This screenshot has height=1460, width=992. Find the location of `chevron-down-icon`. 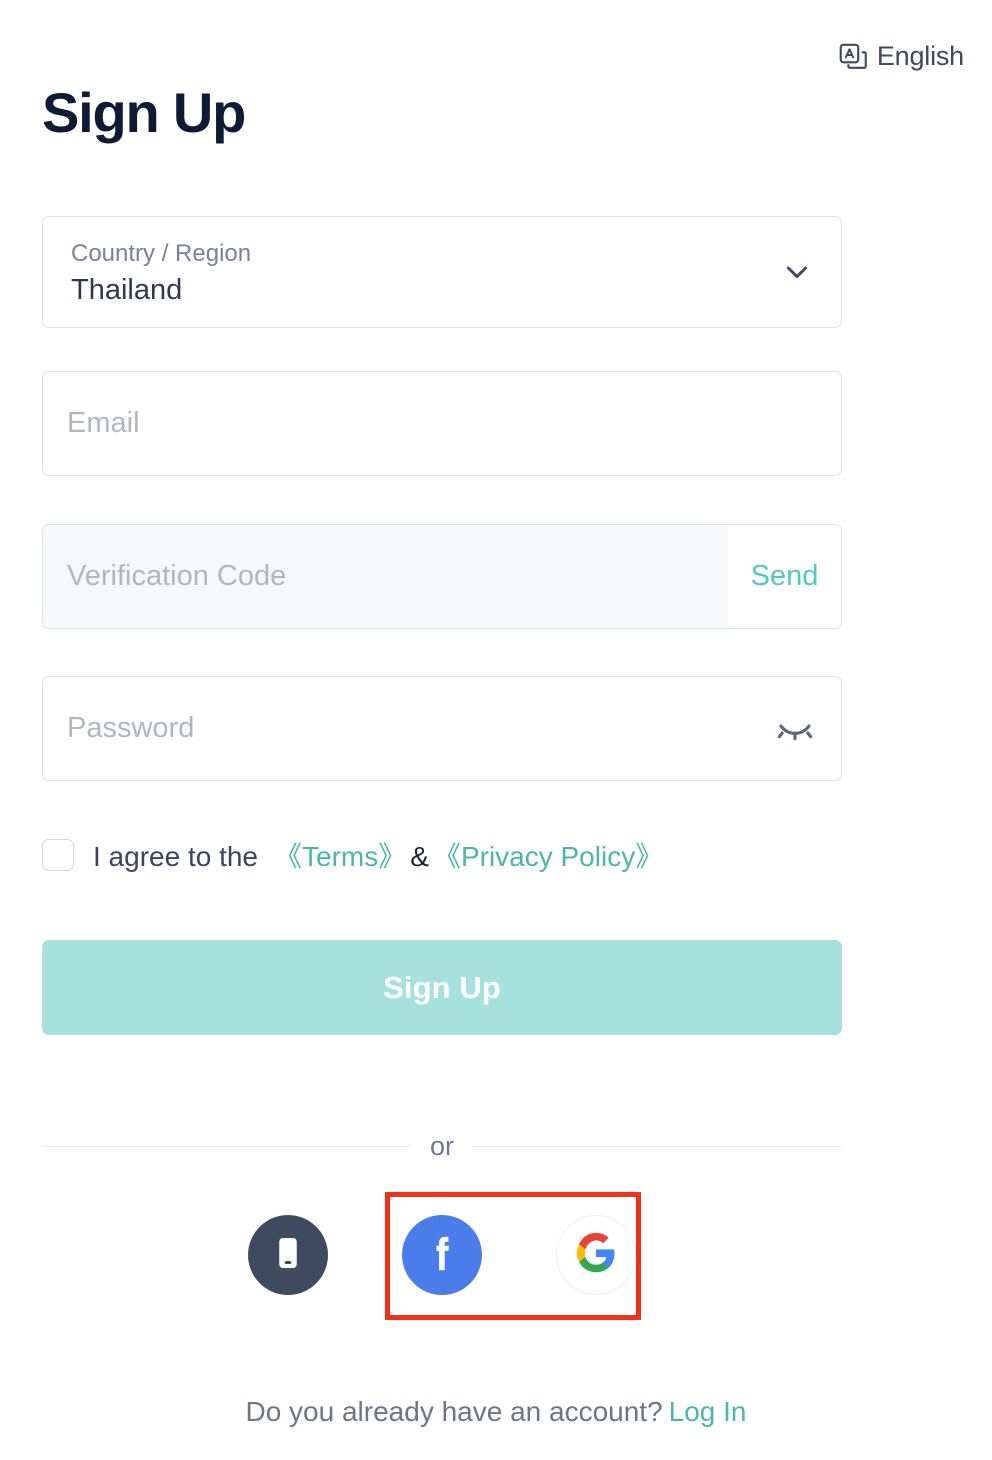

chevron-down-icon is located at coordinates (797, 272).